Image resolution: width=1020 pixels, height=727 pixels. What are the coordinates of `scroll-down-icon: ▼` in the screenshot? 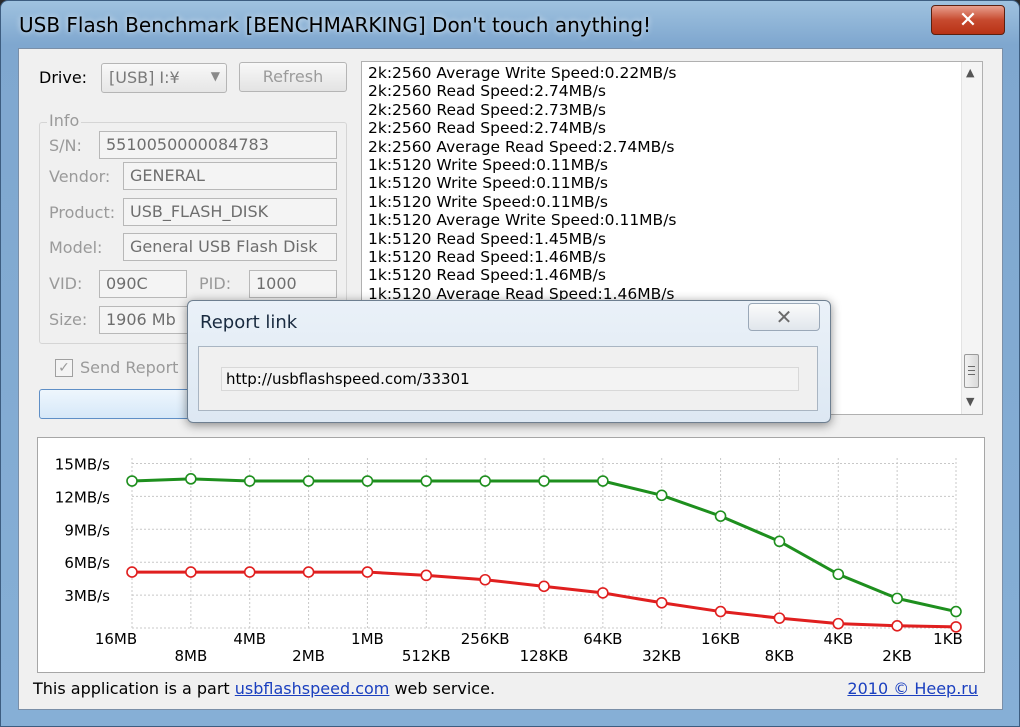 It's located at (970, 401).